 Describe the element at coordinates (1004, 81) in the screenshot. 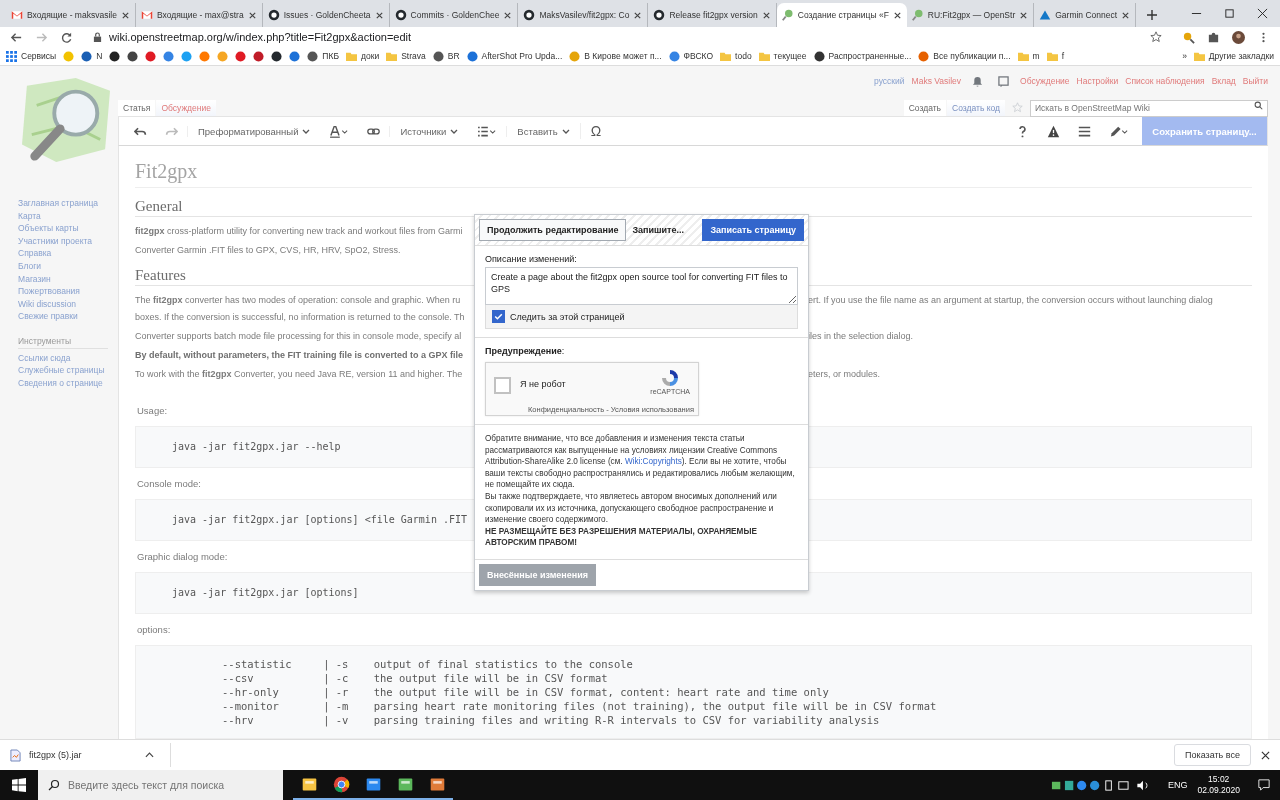

I see `inbox-icon` at that location.